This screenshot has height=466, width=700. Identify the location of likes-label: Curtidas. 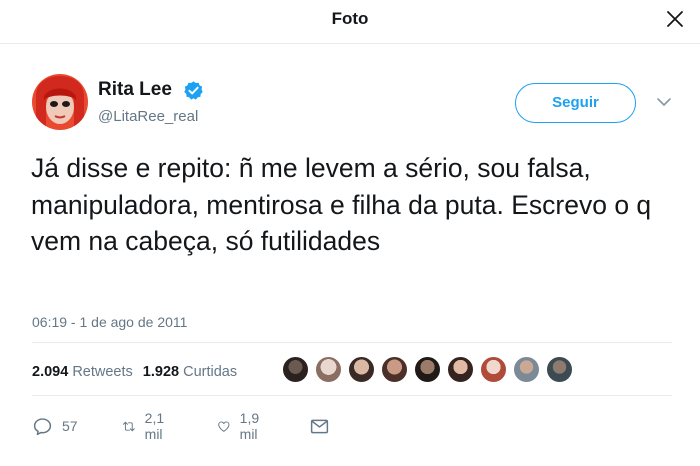
(210, 372).